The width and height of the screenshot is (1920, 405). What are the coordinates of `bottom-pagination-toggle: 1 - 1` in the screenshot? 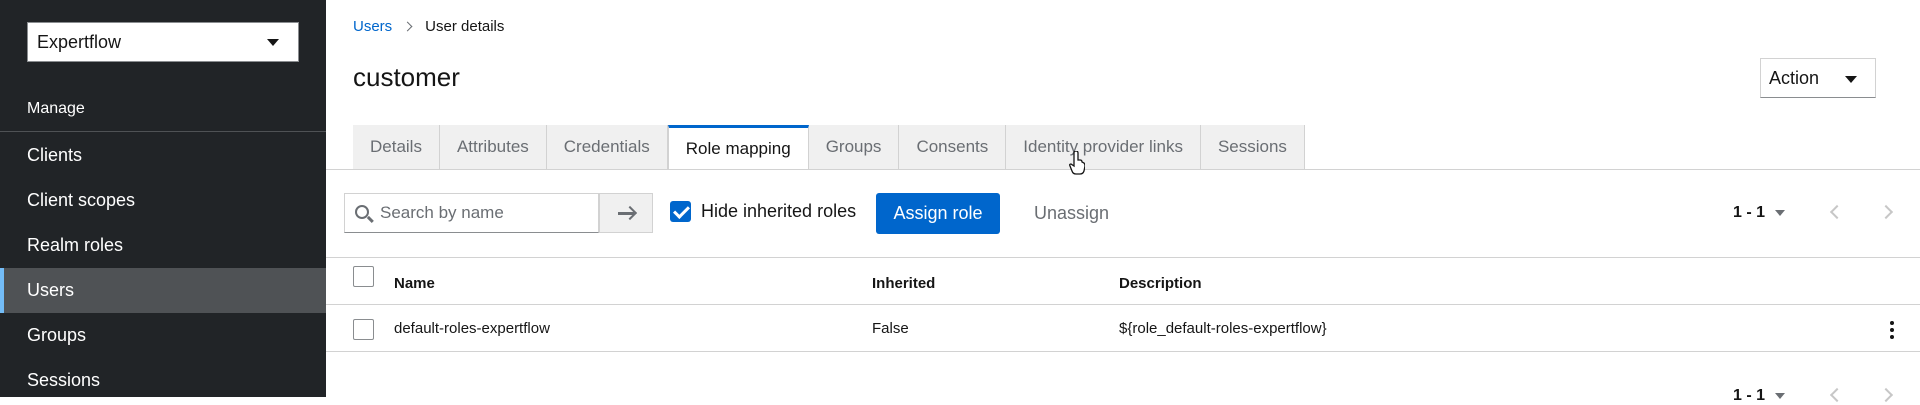 It's located at (1759, 396).